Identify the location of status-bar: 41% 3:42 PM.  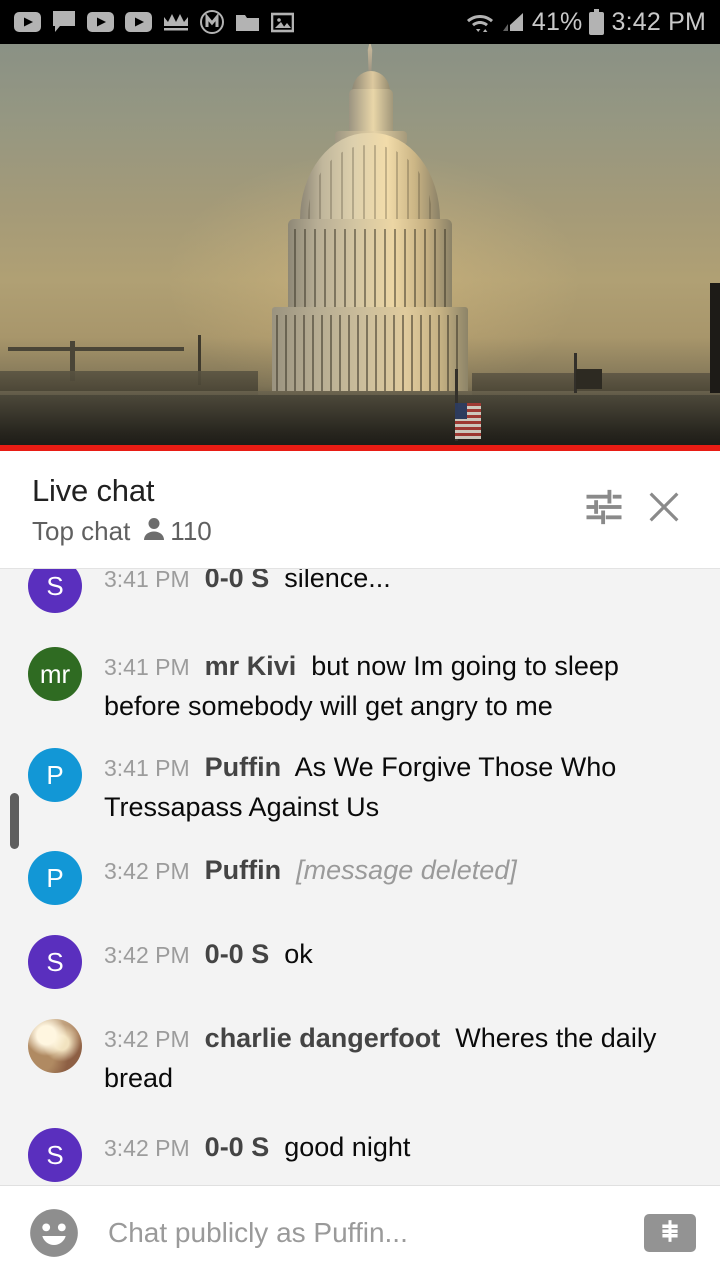
(360, 22).